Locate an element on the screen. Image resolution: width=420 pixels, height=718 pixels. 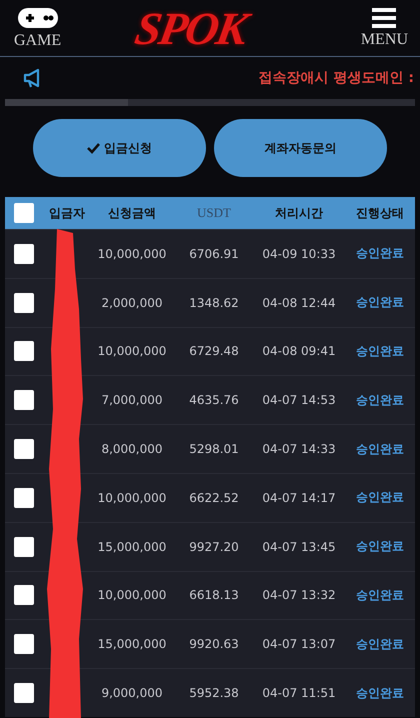
amount-cell-text: 7,000,000 is located at coordinates (132, 400).